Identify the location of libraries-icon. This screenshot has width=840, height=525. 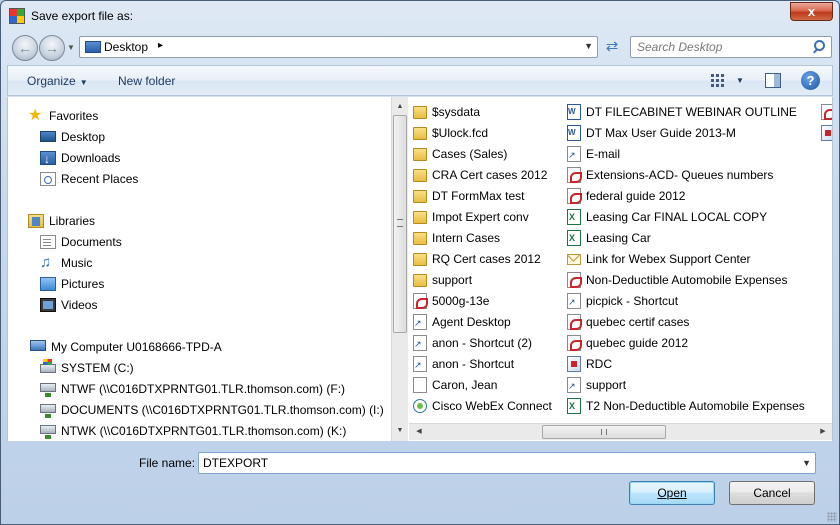
(36, 221).